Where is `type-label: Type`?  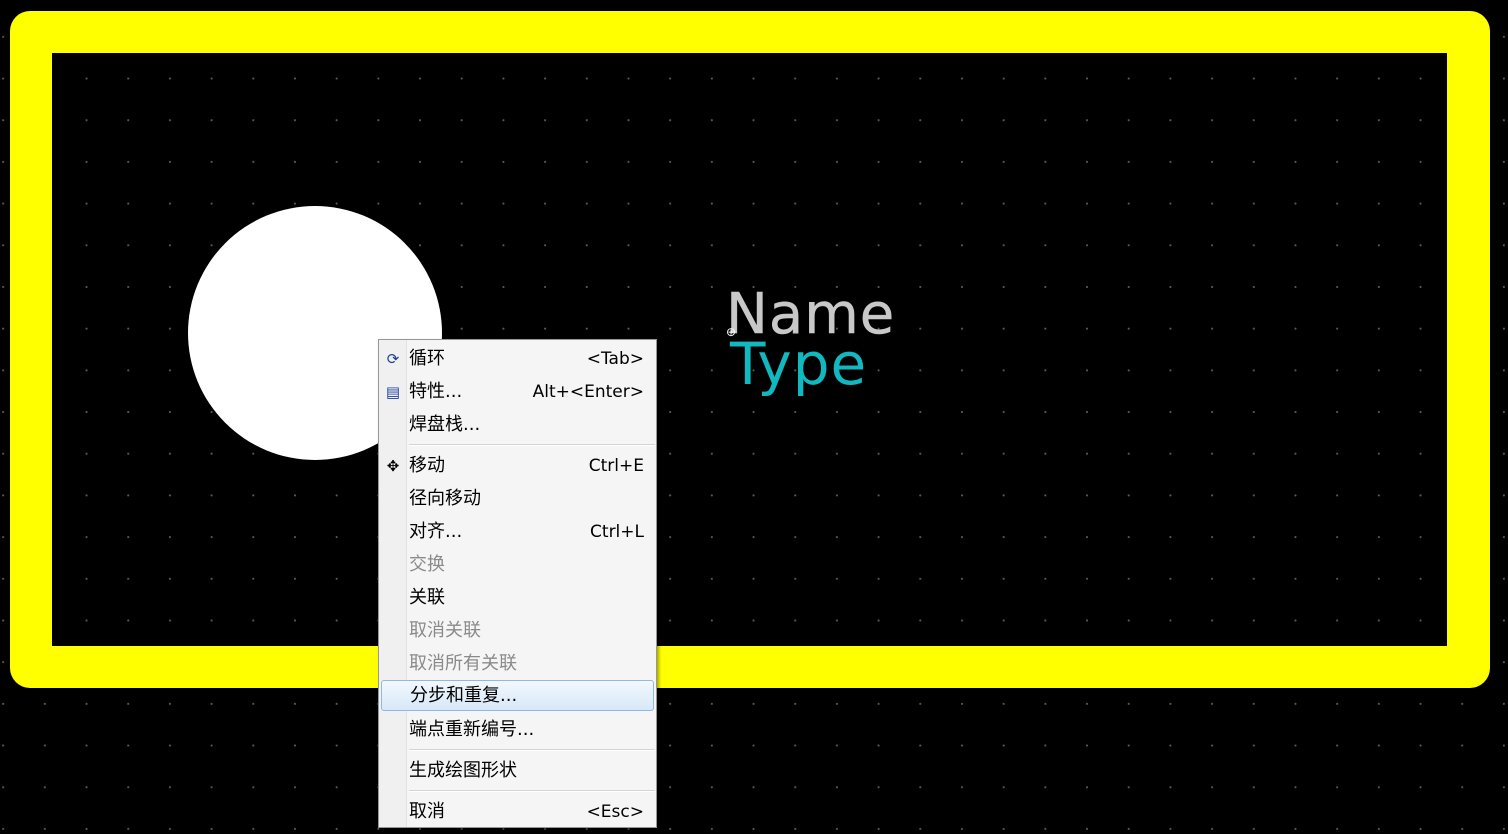
type-label: Type is located at coordinates (798, 364).